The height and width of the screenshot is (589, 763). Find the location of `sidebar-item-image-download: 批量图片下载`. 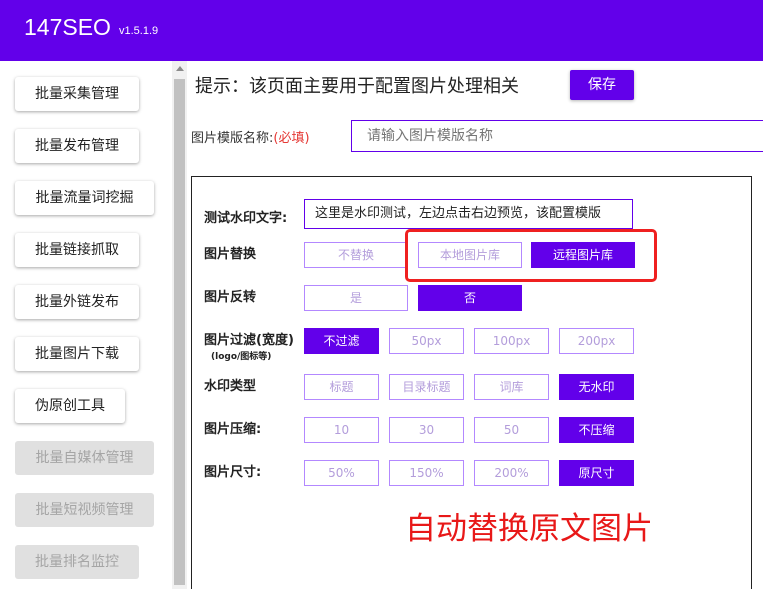

sidebar-item-image-download: 批量图片下载 is located at coordinates (77, 354).